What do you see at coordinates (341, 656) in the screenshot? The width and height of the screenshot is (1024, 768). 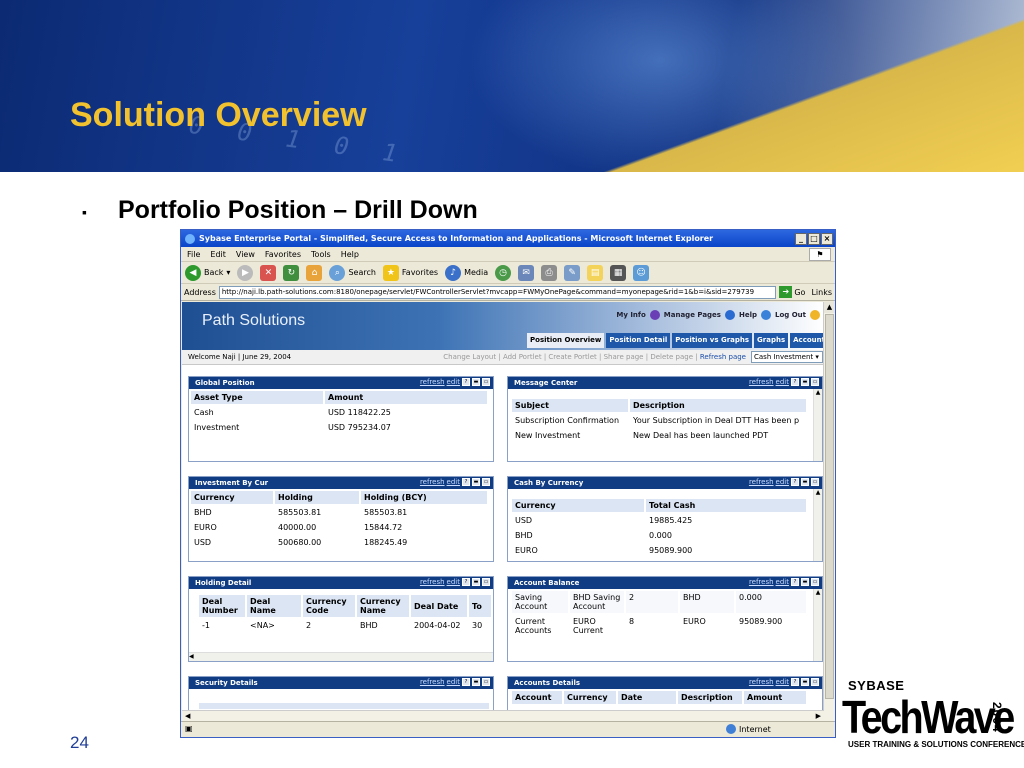 I see `portlet-horizontal-scrollbar: ◀` at bounding box center [341, 656].